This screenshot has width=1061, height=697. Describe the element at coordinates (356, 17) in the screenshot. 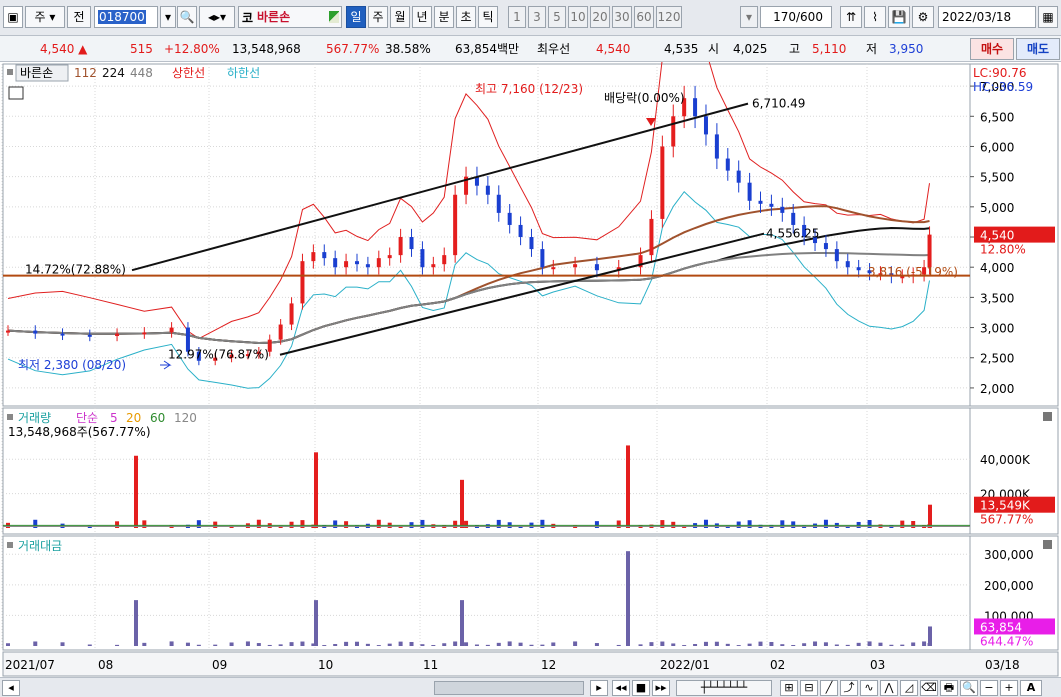

I see `period-button-0: 일` at that location.